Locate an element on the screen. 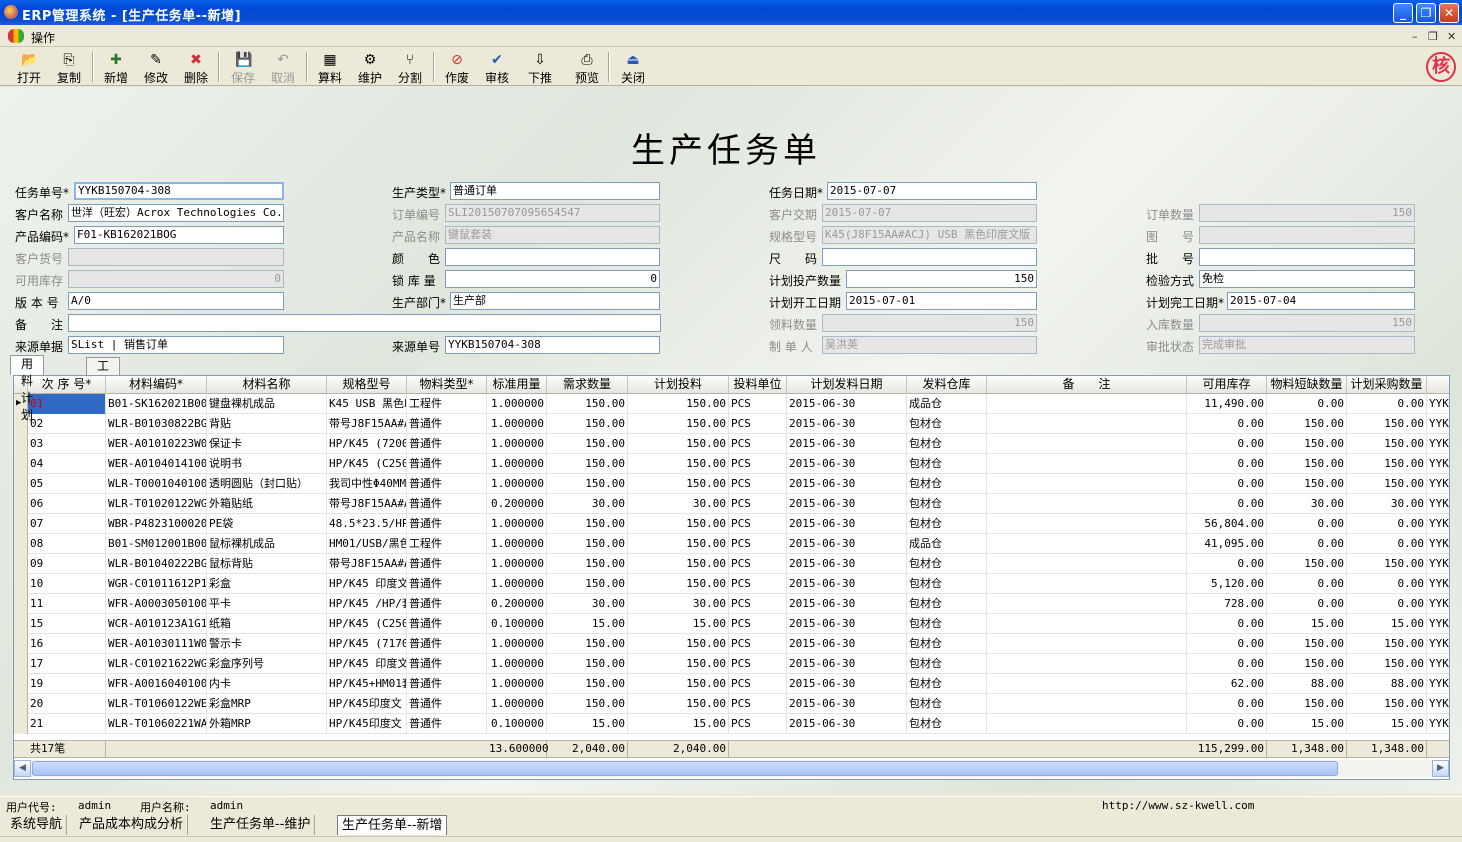 The width and height of the screenshot is (1462, 842). column-header: 物料短缺数量 is located at coordinates (1307, 385).